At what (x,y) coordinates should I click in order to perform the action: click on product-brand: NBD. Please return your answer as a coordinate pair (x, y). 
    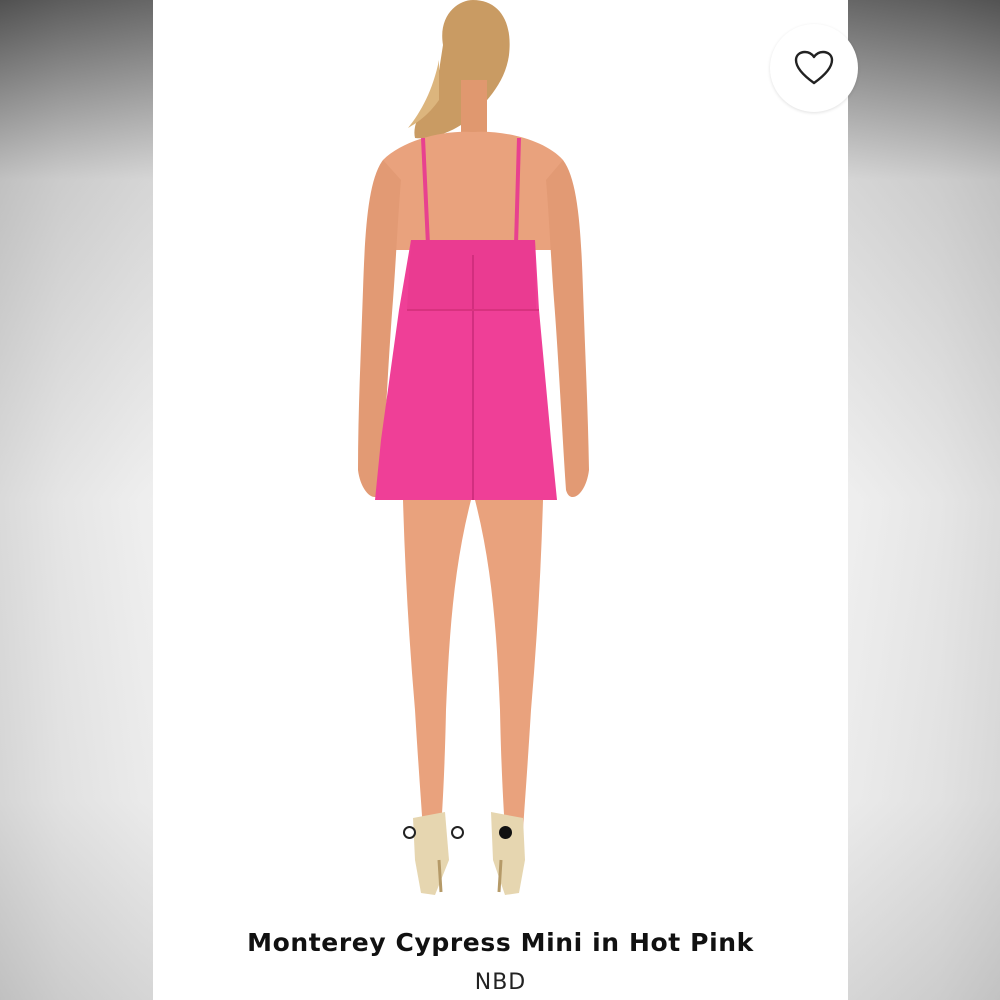
    Looking at the image, I should click on (500, 982).